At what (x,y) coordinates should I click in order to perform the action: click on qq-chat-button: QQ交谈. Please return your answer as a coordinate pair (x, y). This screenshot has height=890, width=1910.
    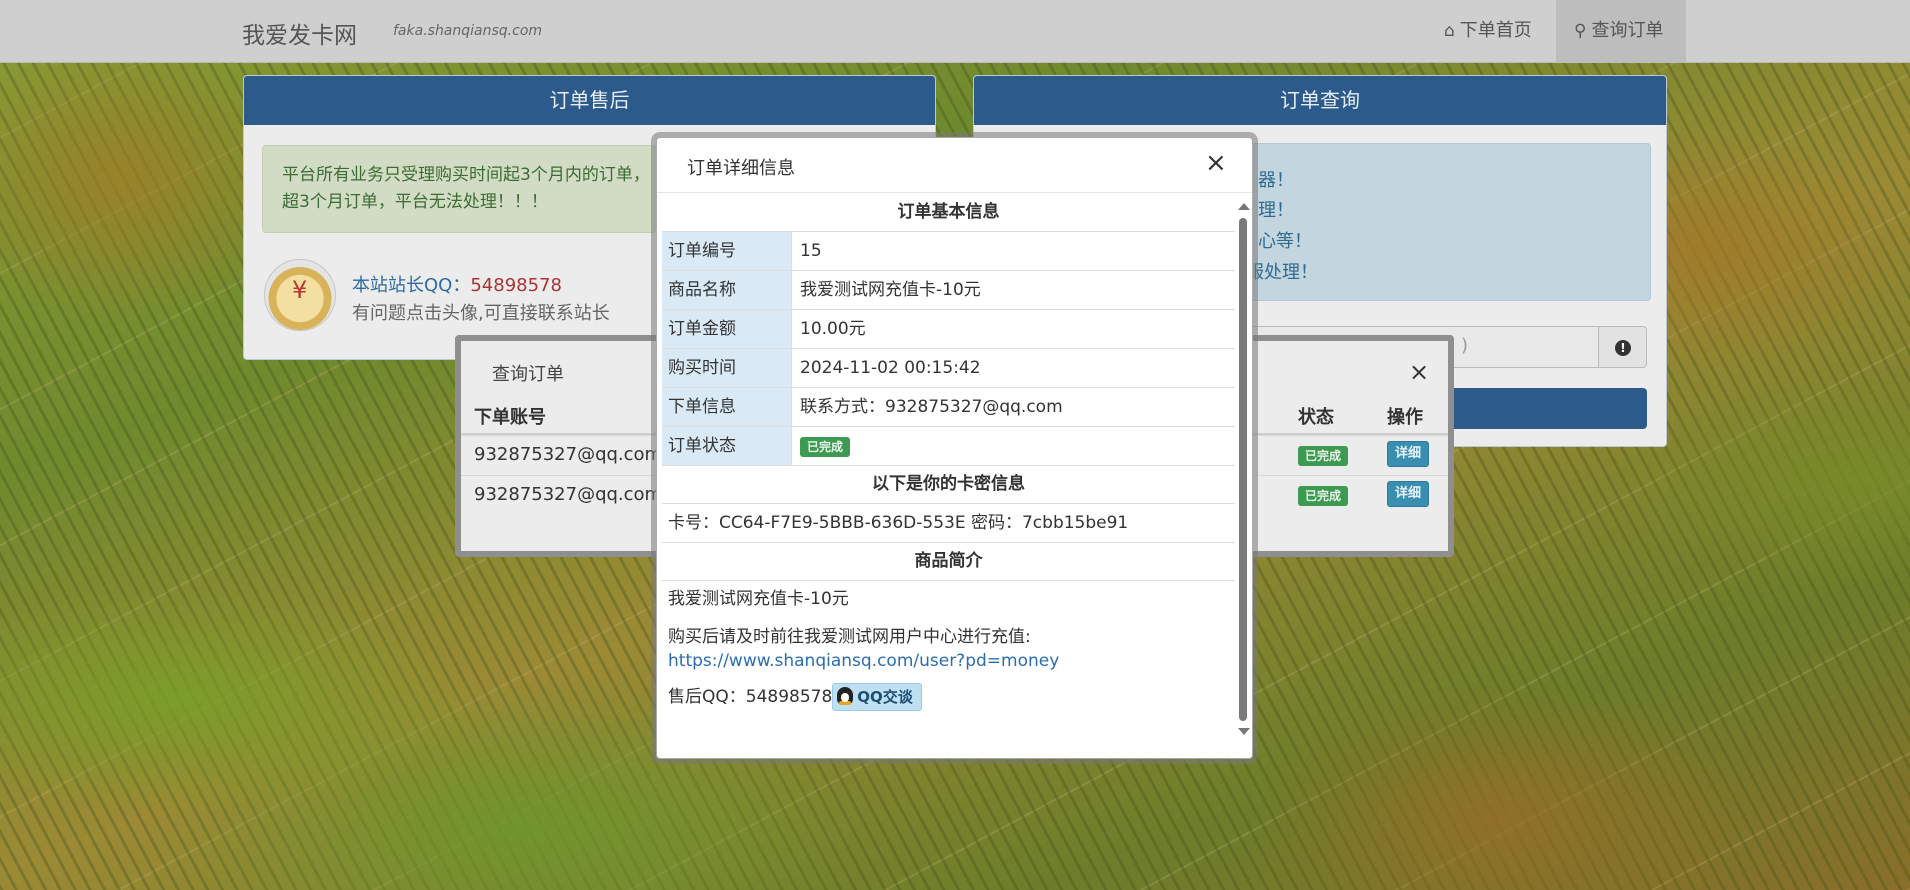
    Looking at the image, I should click on (877, 697).